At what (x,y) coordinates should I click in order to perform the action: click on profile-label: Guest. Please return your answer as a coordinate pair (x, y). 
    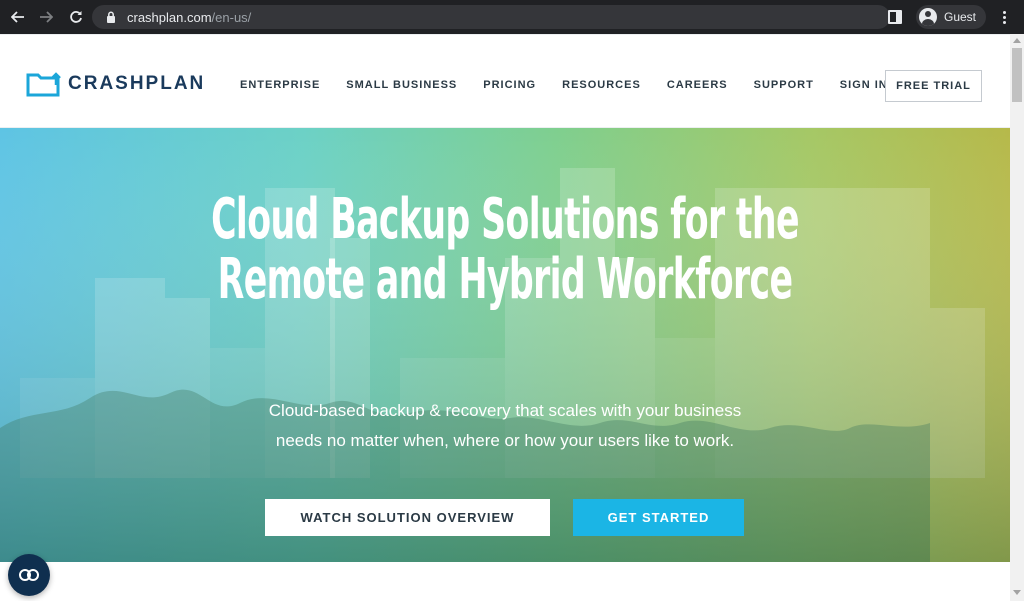
    Looking at the image, I should click on (959, 17).